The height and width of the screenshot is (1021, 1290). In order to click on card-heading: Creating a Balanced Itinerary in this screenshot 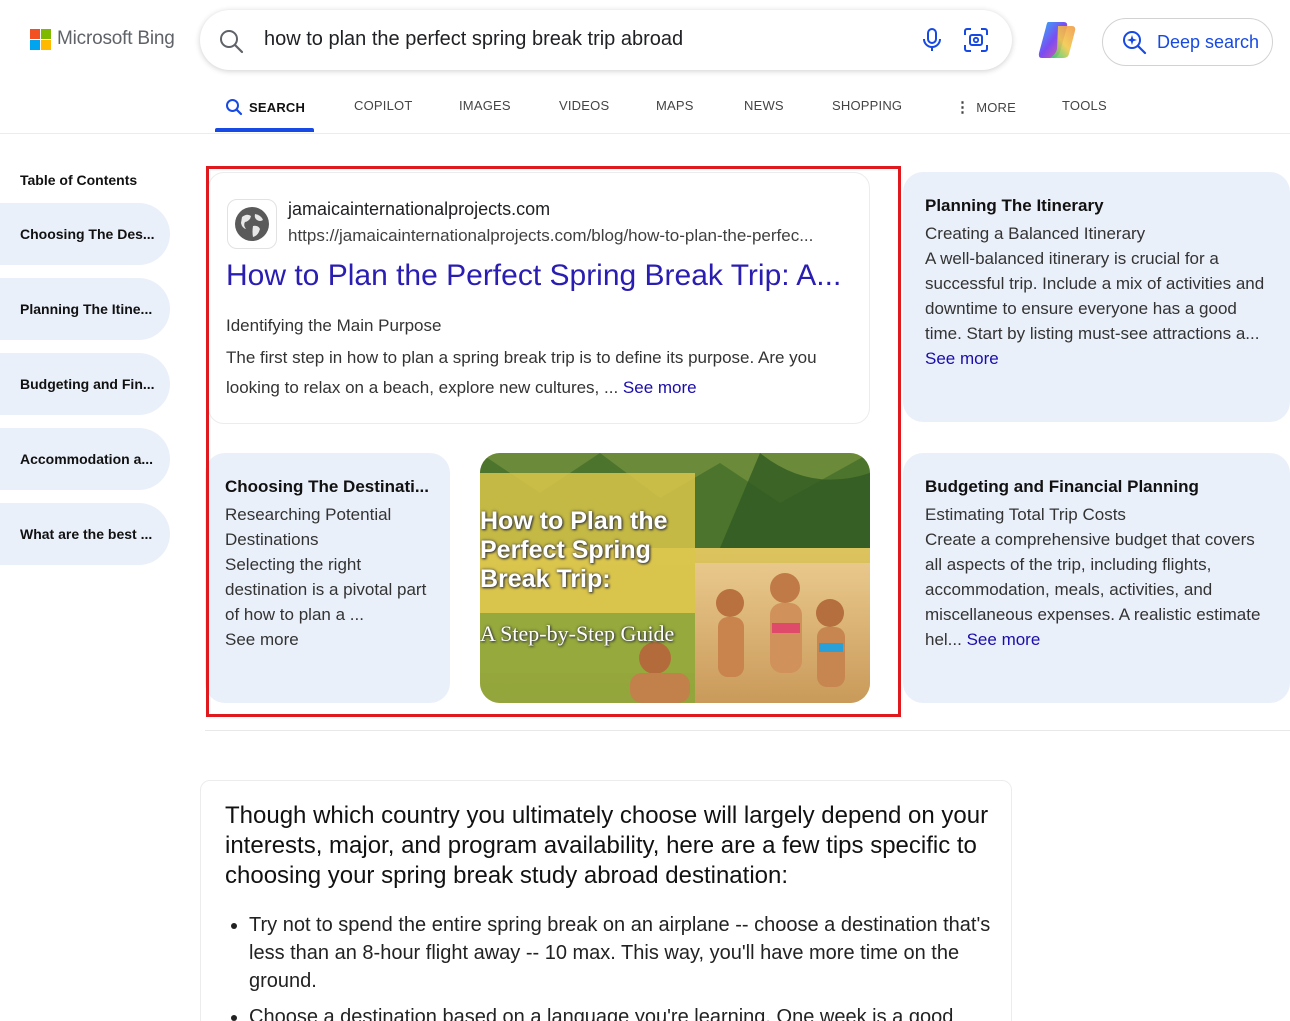, I will do `click(1035, 233)`.